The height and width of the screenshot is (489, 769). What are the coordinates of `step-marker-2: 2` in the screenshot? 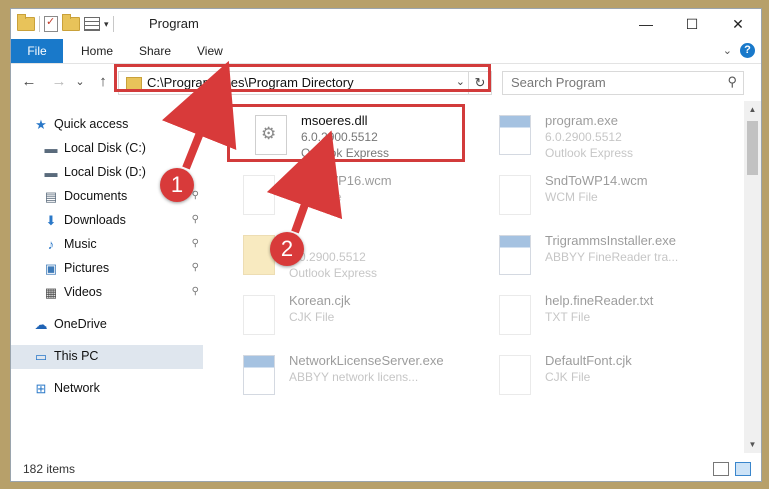 It's located at (287, 249).